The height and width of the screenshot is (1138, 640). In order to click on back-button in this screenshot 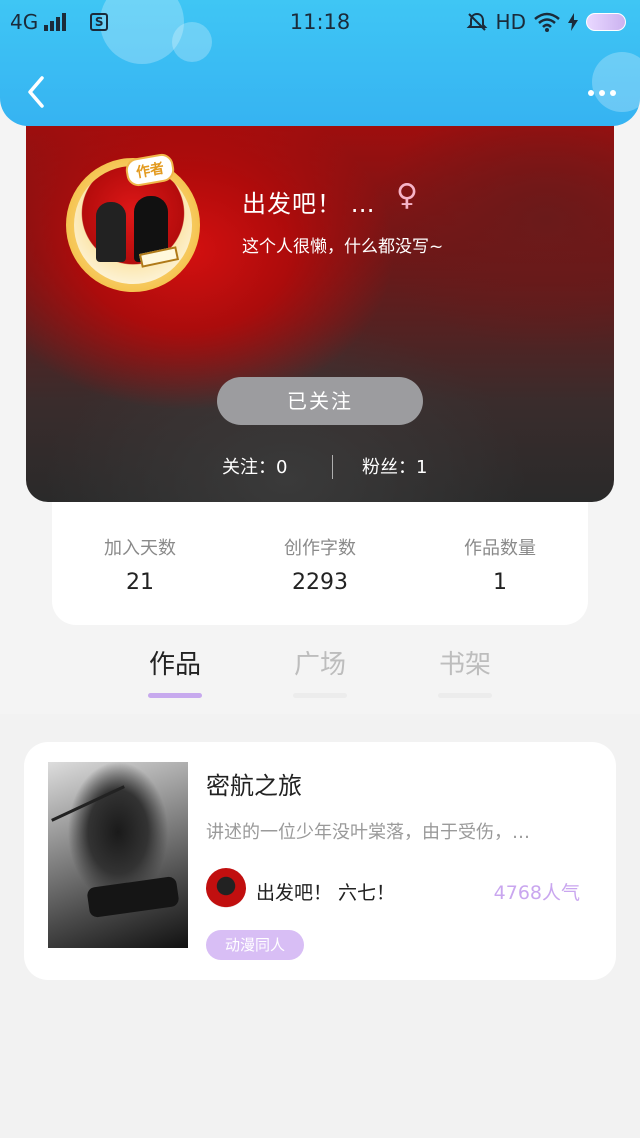, I will do `click(37, 92)`.